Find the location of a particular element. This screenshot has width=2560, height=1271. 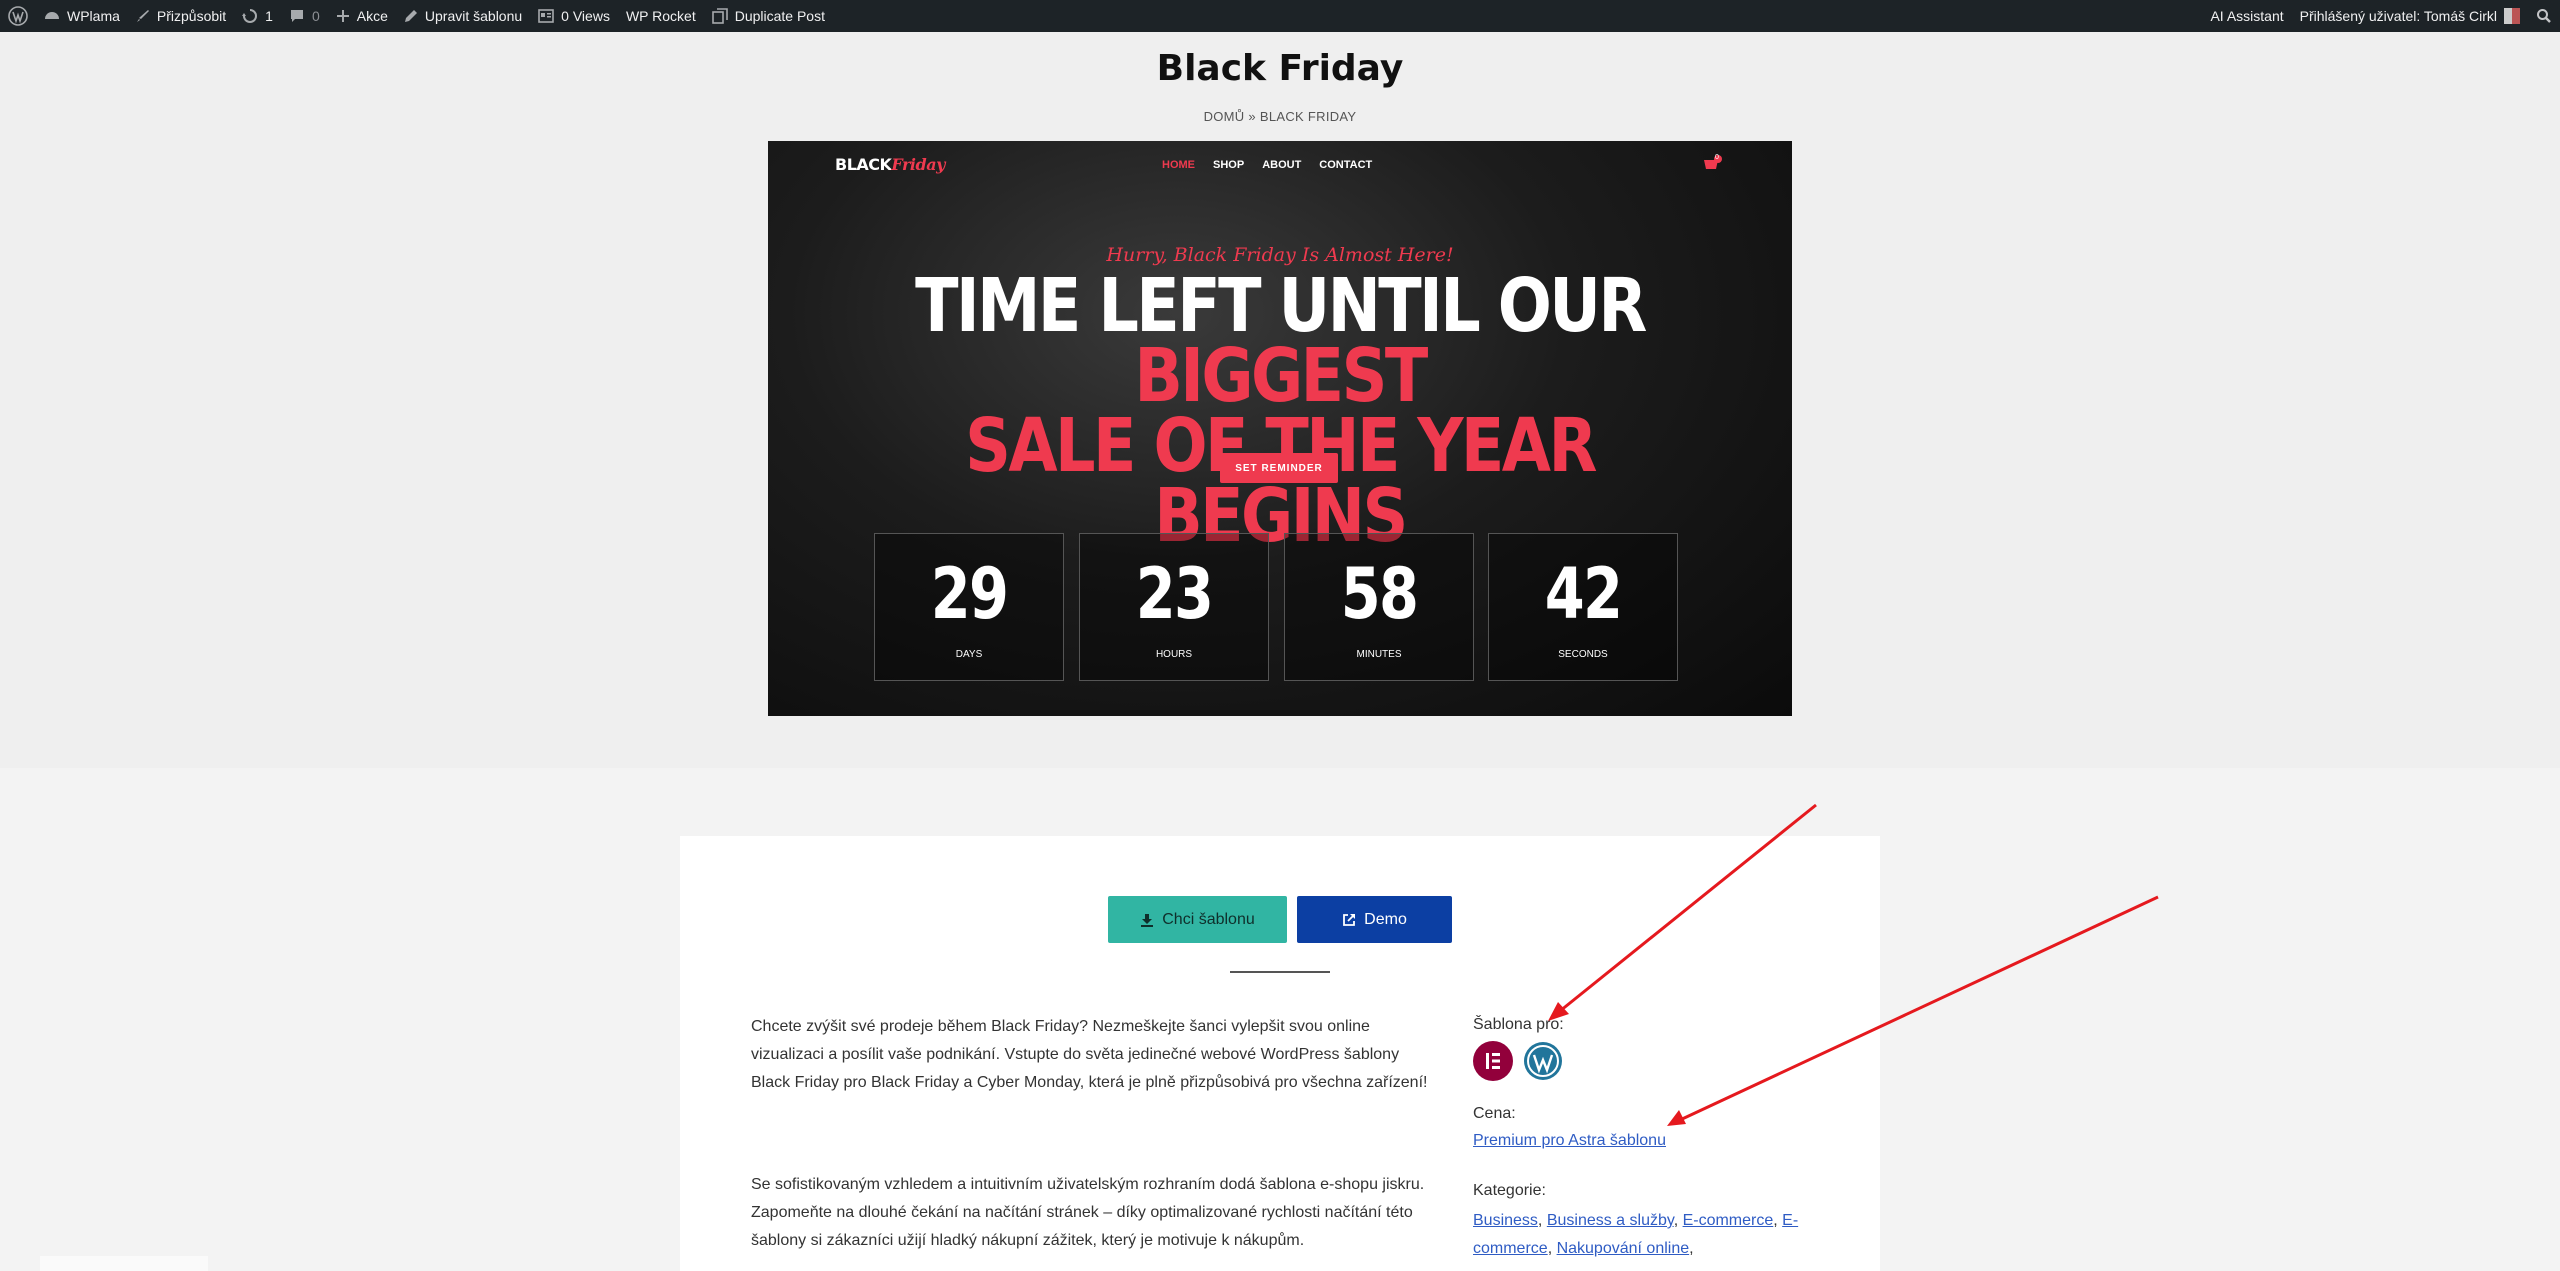

duplicate-icon is located at coordinates (719, 16).